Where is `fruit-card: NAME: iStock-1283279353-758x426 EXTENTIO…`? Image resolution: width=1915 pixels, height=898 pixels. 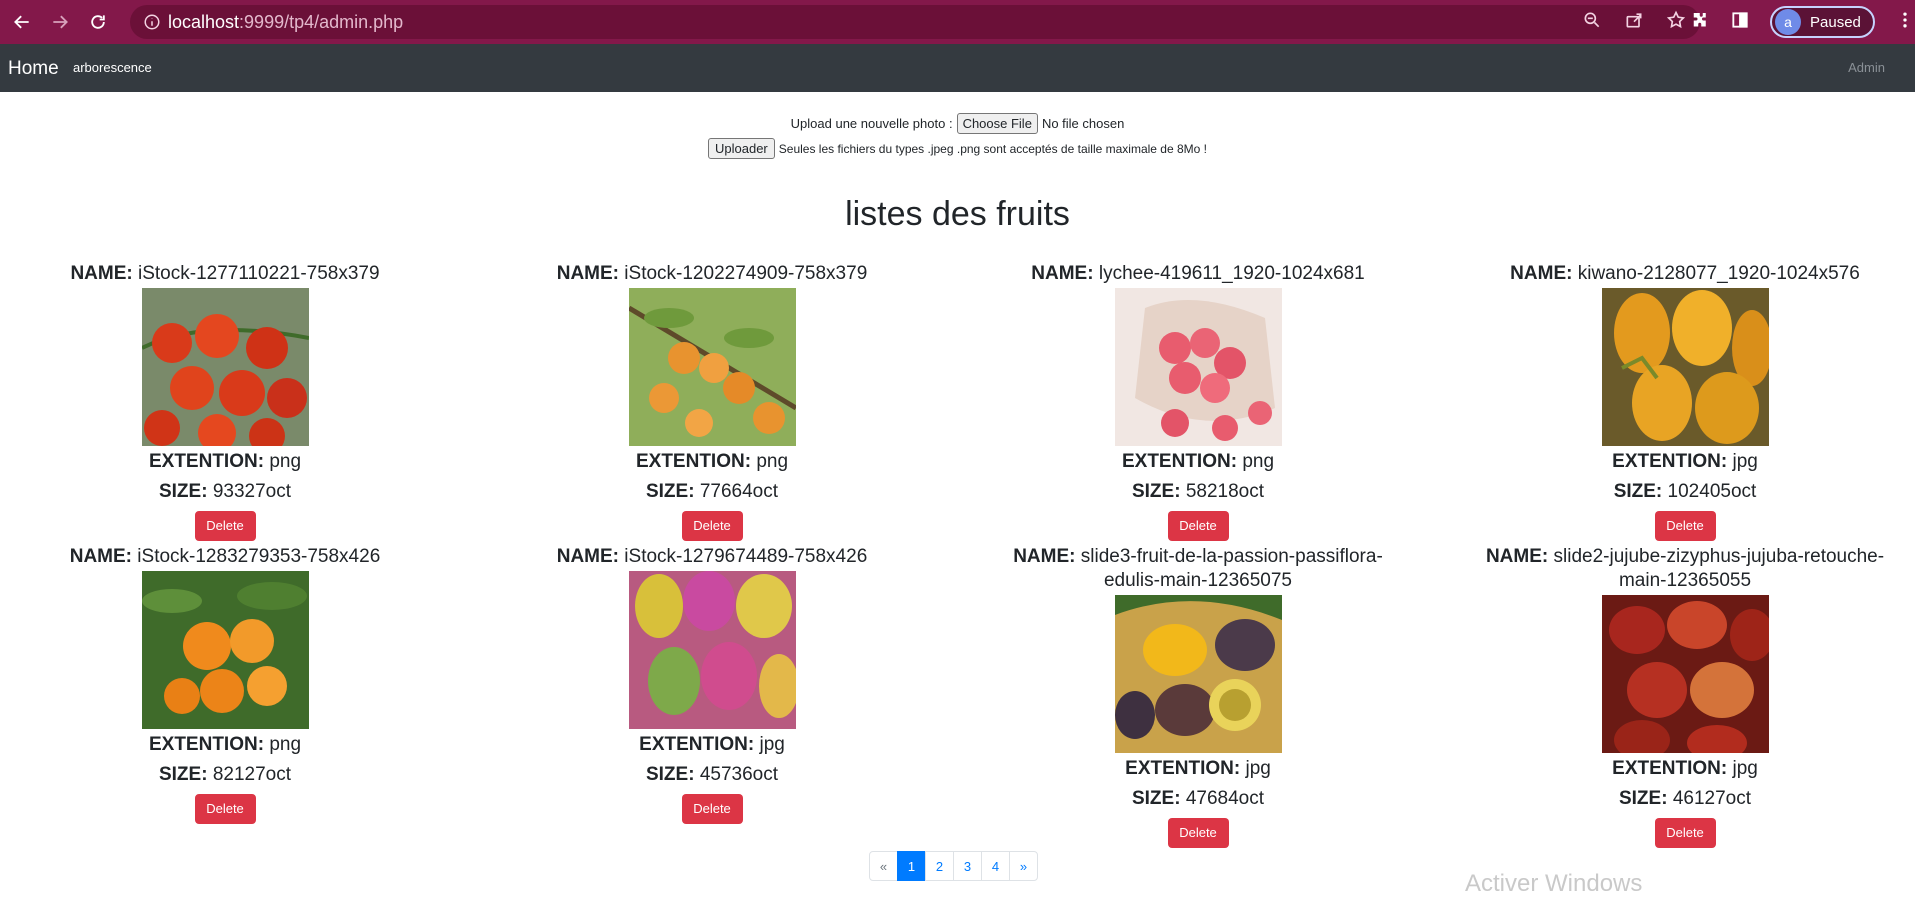 fruit-card: NAME: iStock-1283279353-758x426 EXTENTIO… is located at coordinates (225, 684).